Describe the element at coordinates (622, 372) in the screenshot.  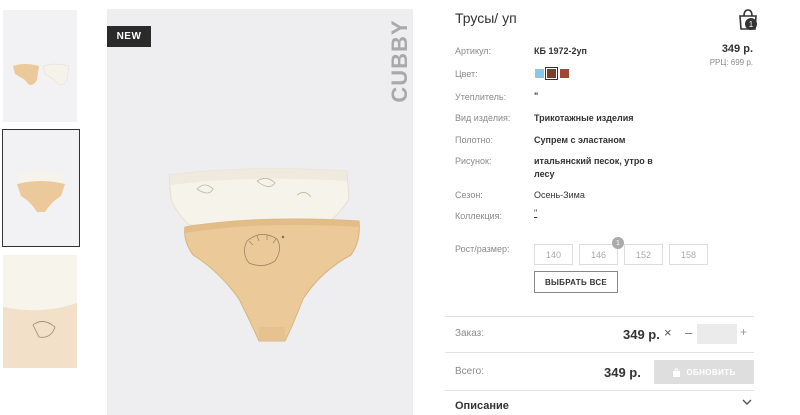
I see `total-price: 349 р.` at that location.